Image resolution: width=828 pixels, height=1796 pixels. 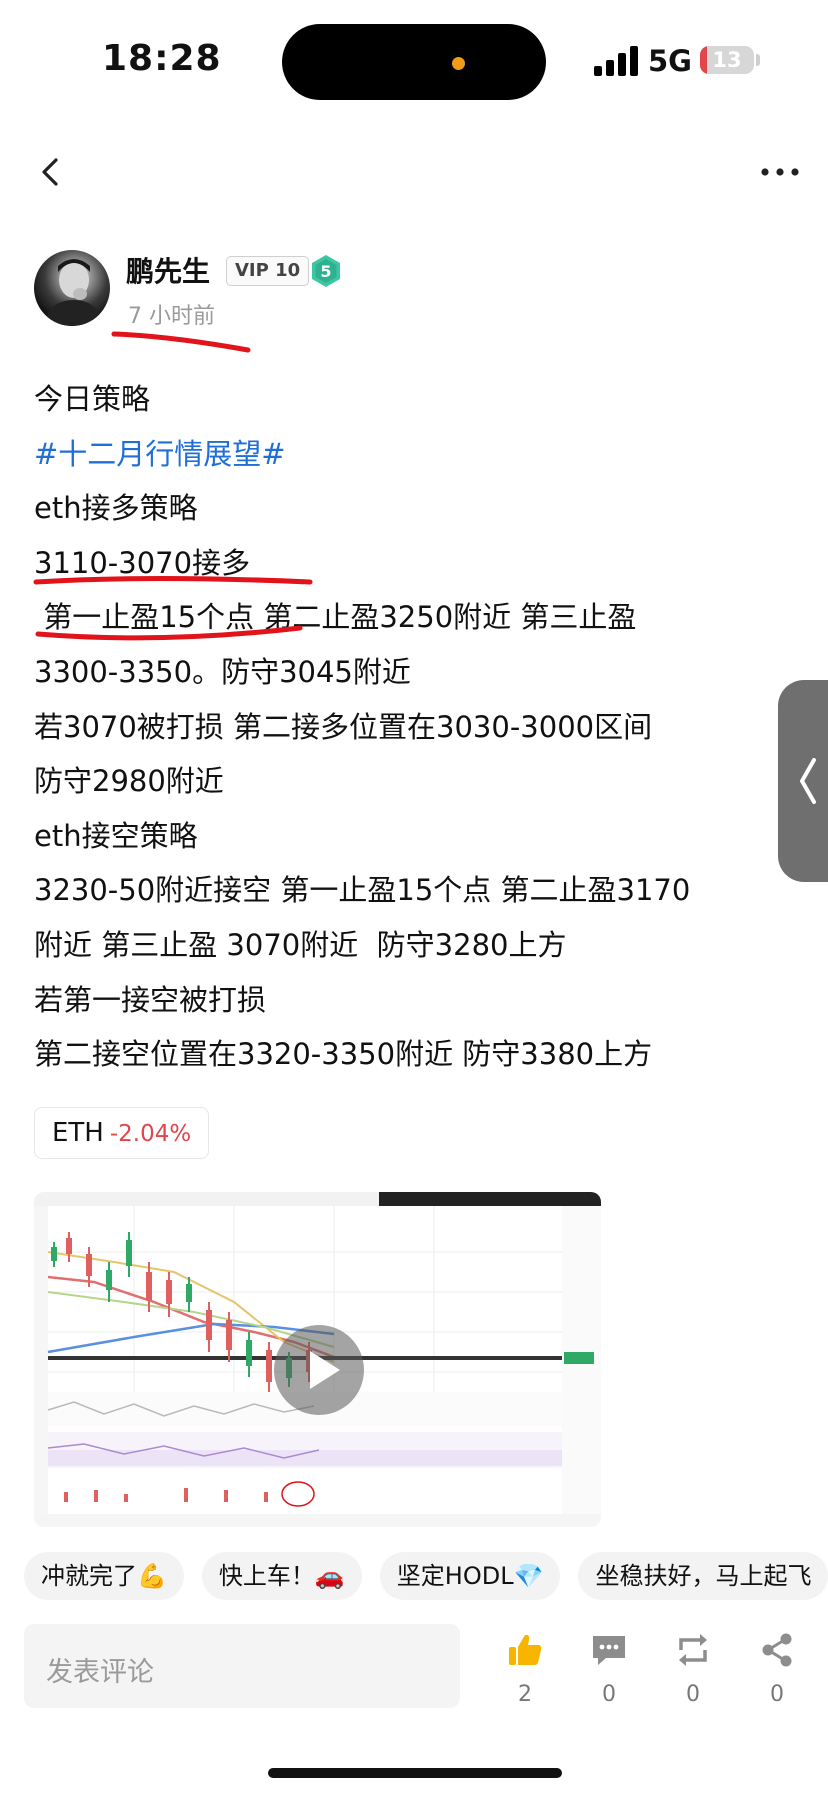 I want to click on share-button: 0, so click(x=777, y=1668).